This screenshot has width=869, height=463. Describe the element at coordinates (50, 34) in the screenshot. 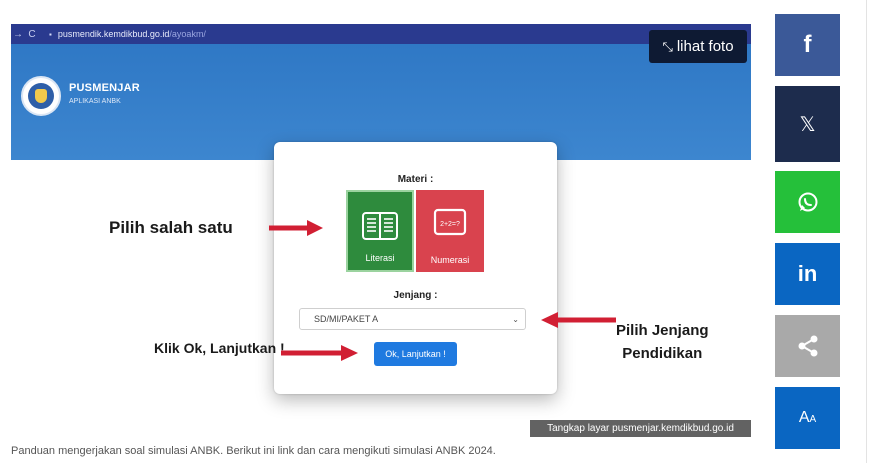

I see `lock-icon: ▪` at that location.